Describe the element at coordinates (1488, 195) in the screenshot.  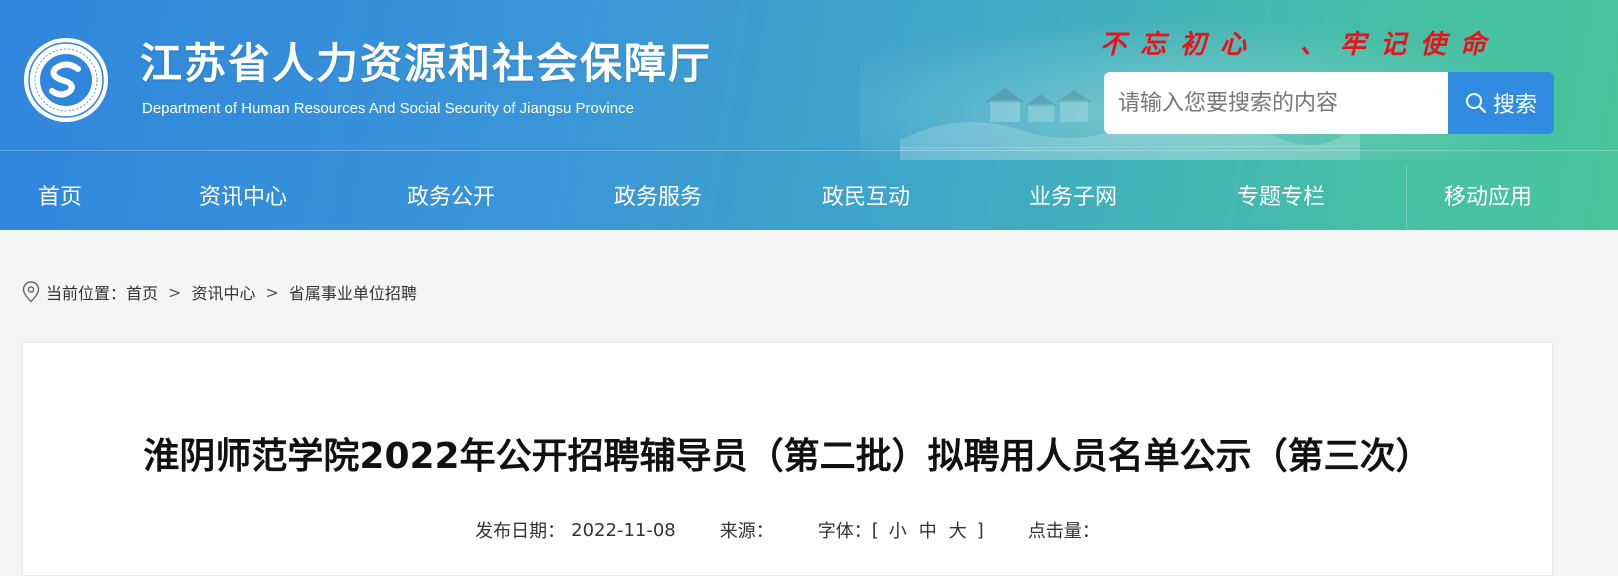
I see `nav-item-mobile-apps: 移动应用` at that location.